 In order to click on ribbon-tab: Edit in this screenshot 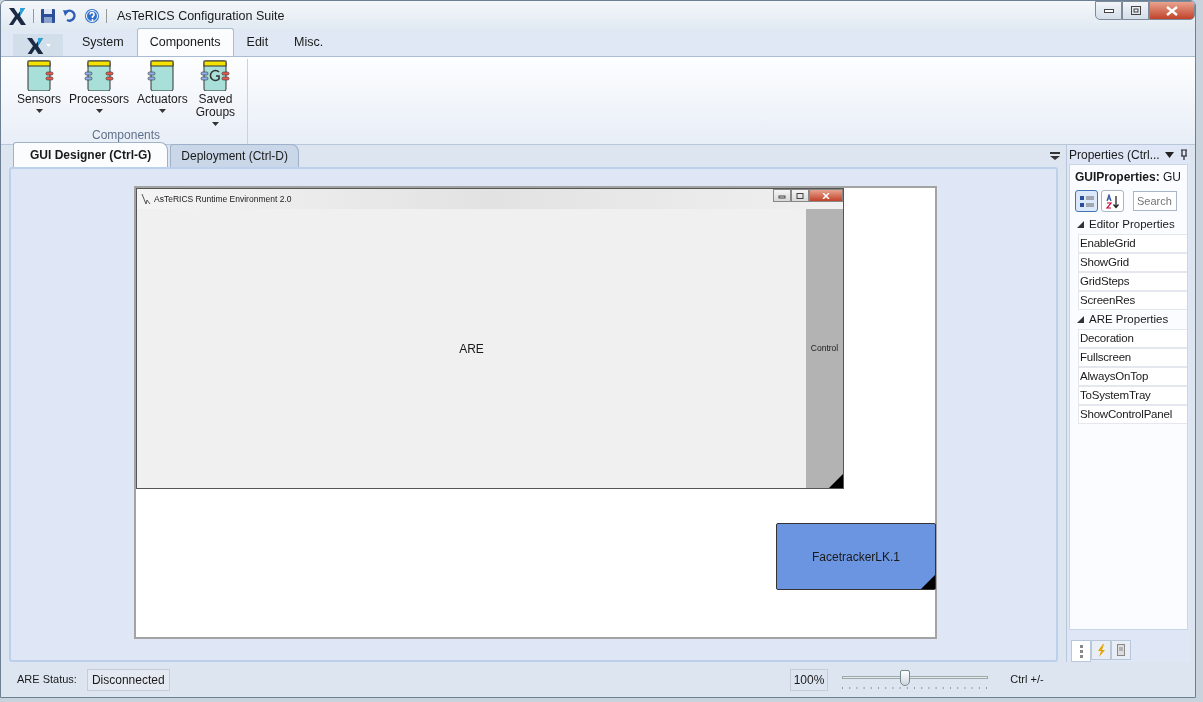, I will do `click(257, 42)`.